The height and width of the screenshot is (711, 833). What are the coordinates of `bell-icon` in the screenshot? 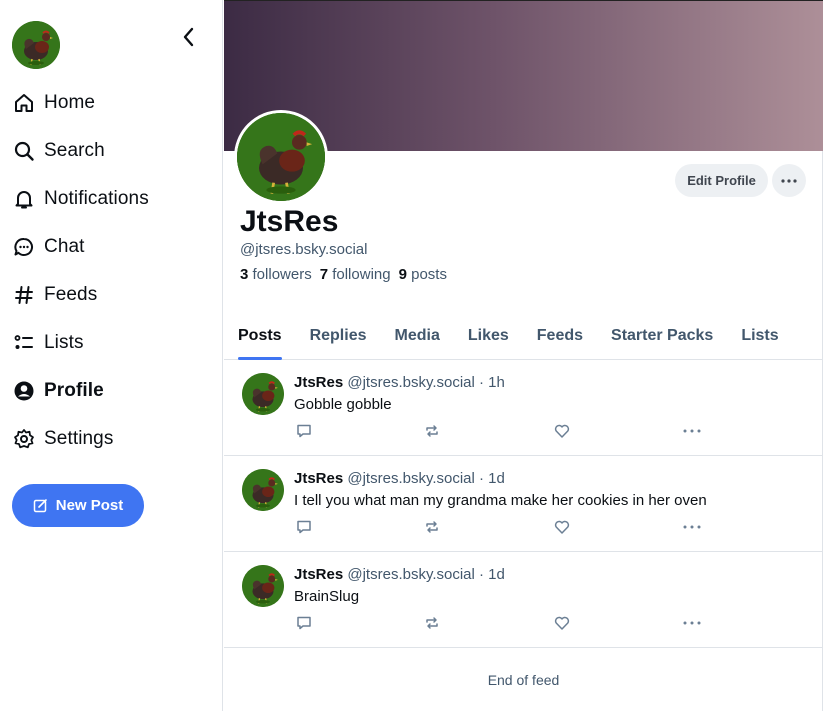 It's located at (24, 199).